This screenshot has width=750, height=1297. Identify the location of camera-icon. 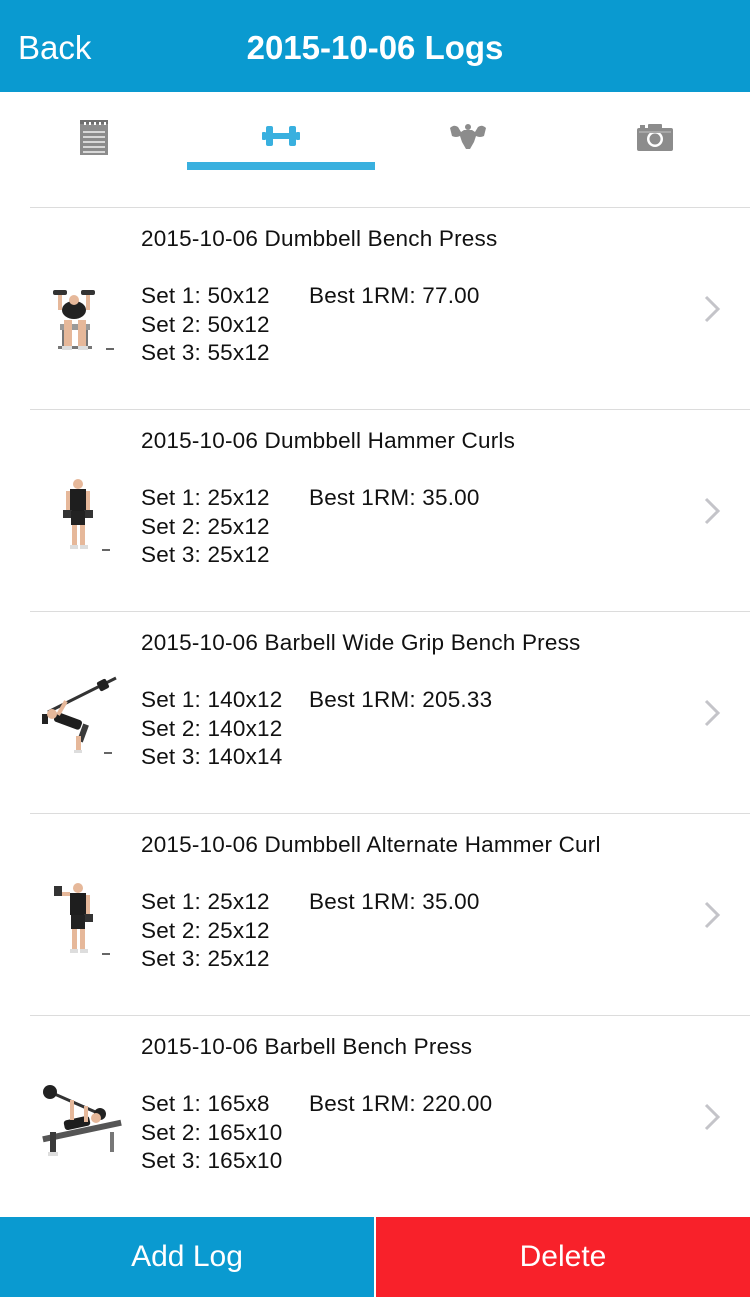
(654, 137).